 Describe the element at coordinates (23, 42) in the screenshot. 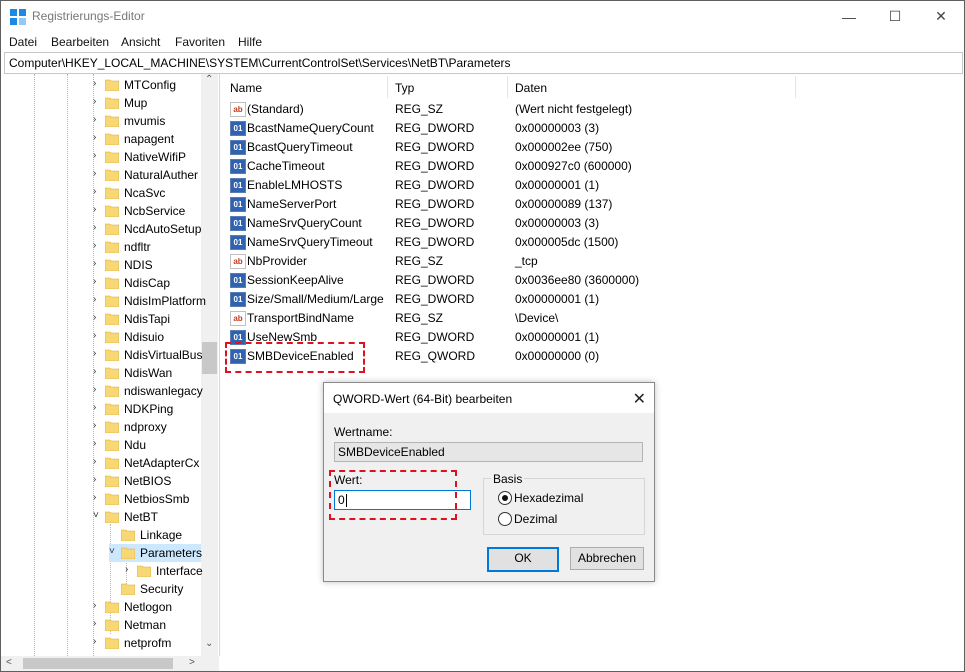

I see `menu-file: Datei` at that location.